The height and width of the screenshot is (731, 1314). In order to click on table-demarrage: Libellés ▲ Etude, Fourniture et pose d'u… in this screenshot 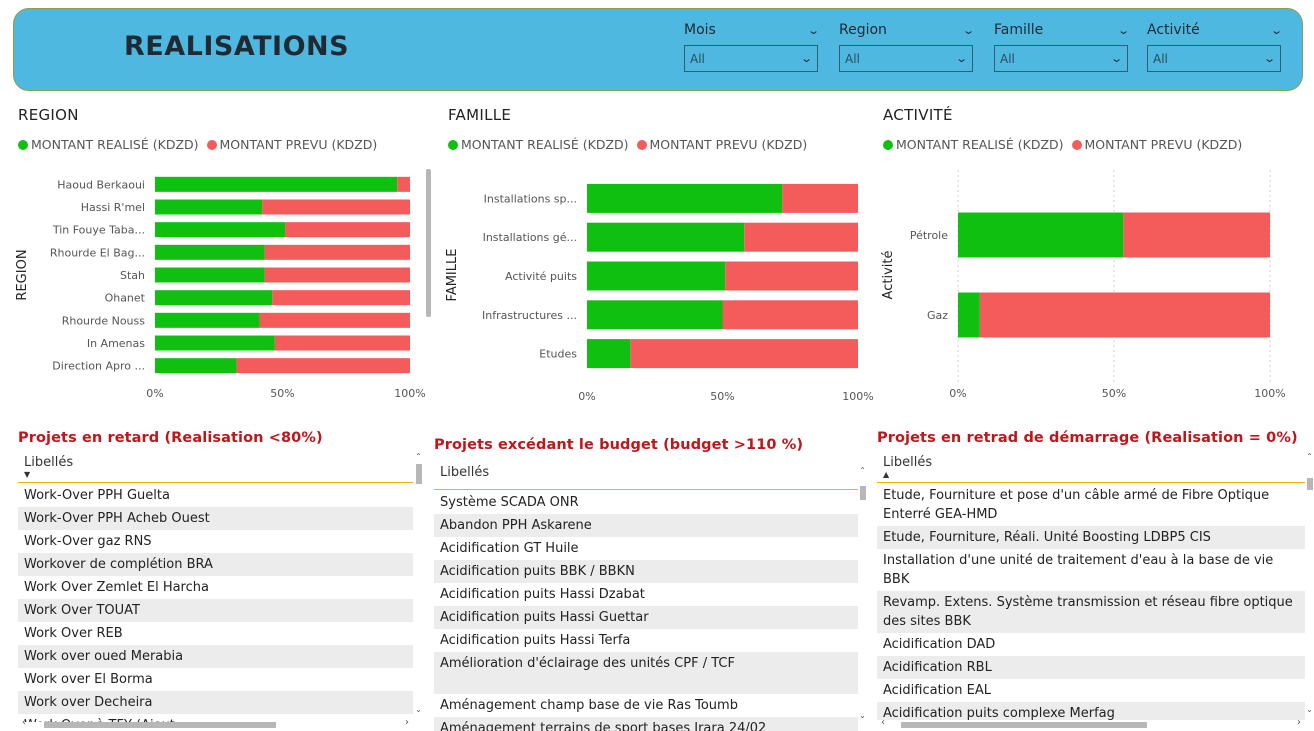, I will do `click(1091, 586)`.